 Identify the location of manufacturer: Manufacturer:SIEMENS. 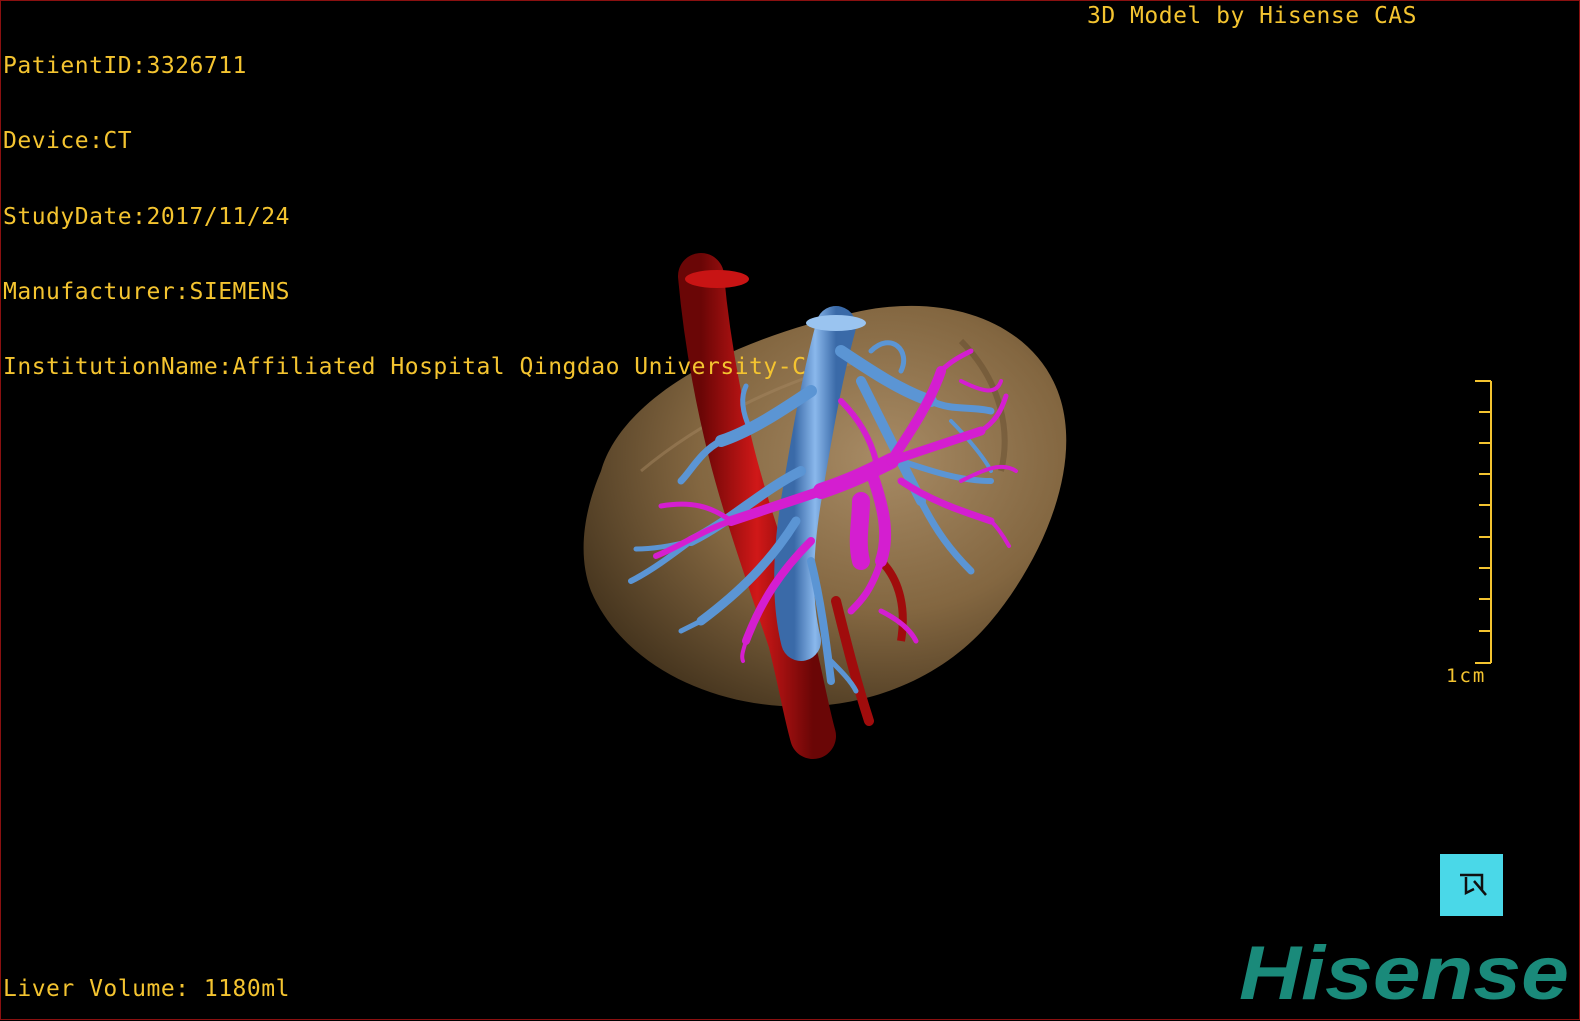
(146, 291).